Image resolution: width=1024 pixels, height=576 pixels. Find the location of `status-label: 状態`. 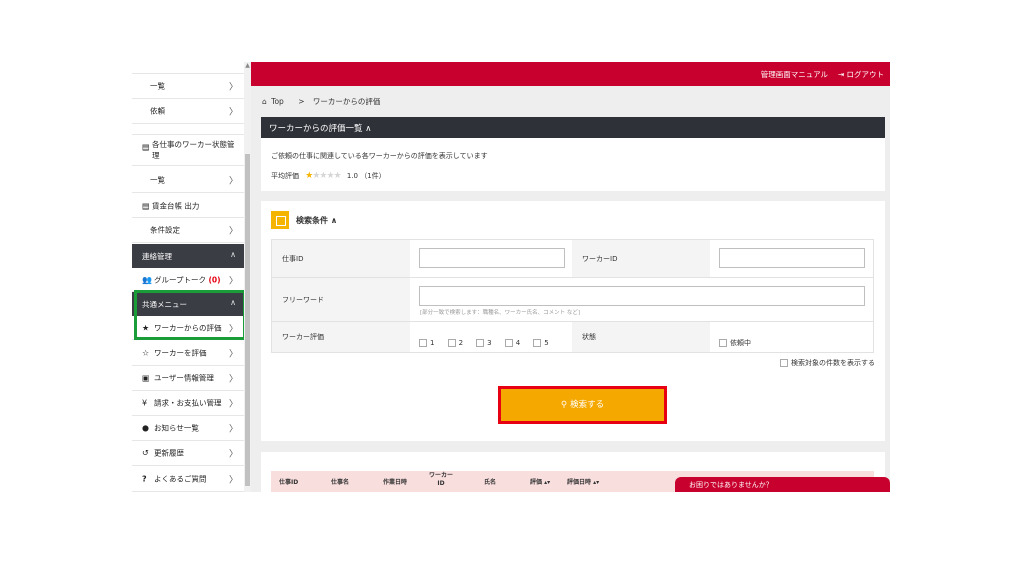

status-label: 状態 is located at coordinates (641, 337).